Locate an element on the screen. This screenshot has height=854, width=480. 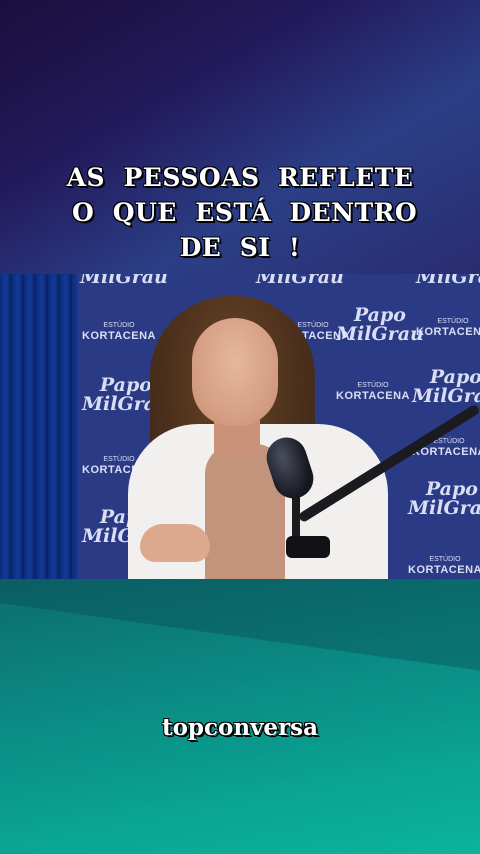
speaker-hand is located at coordinates (175, 543).